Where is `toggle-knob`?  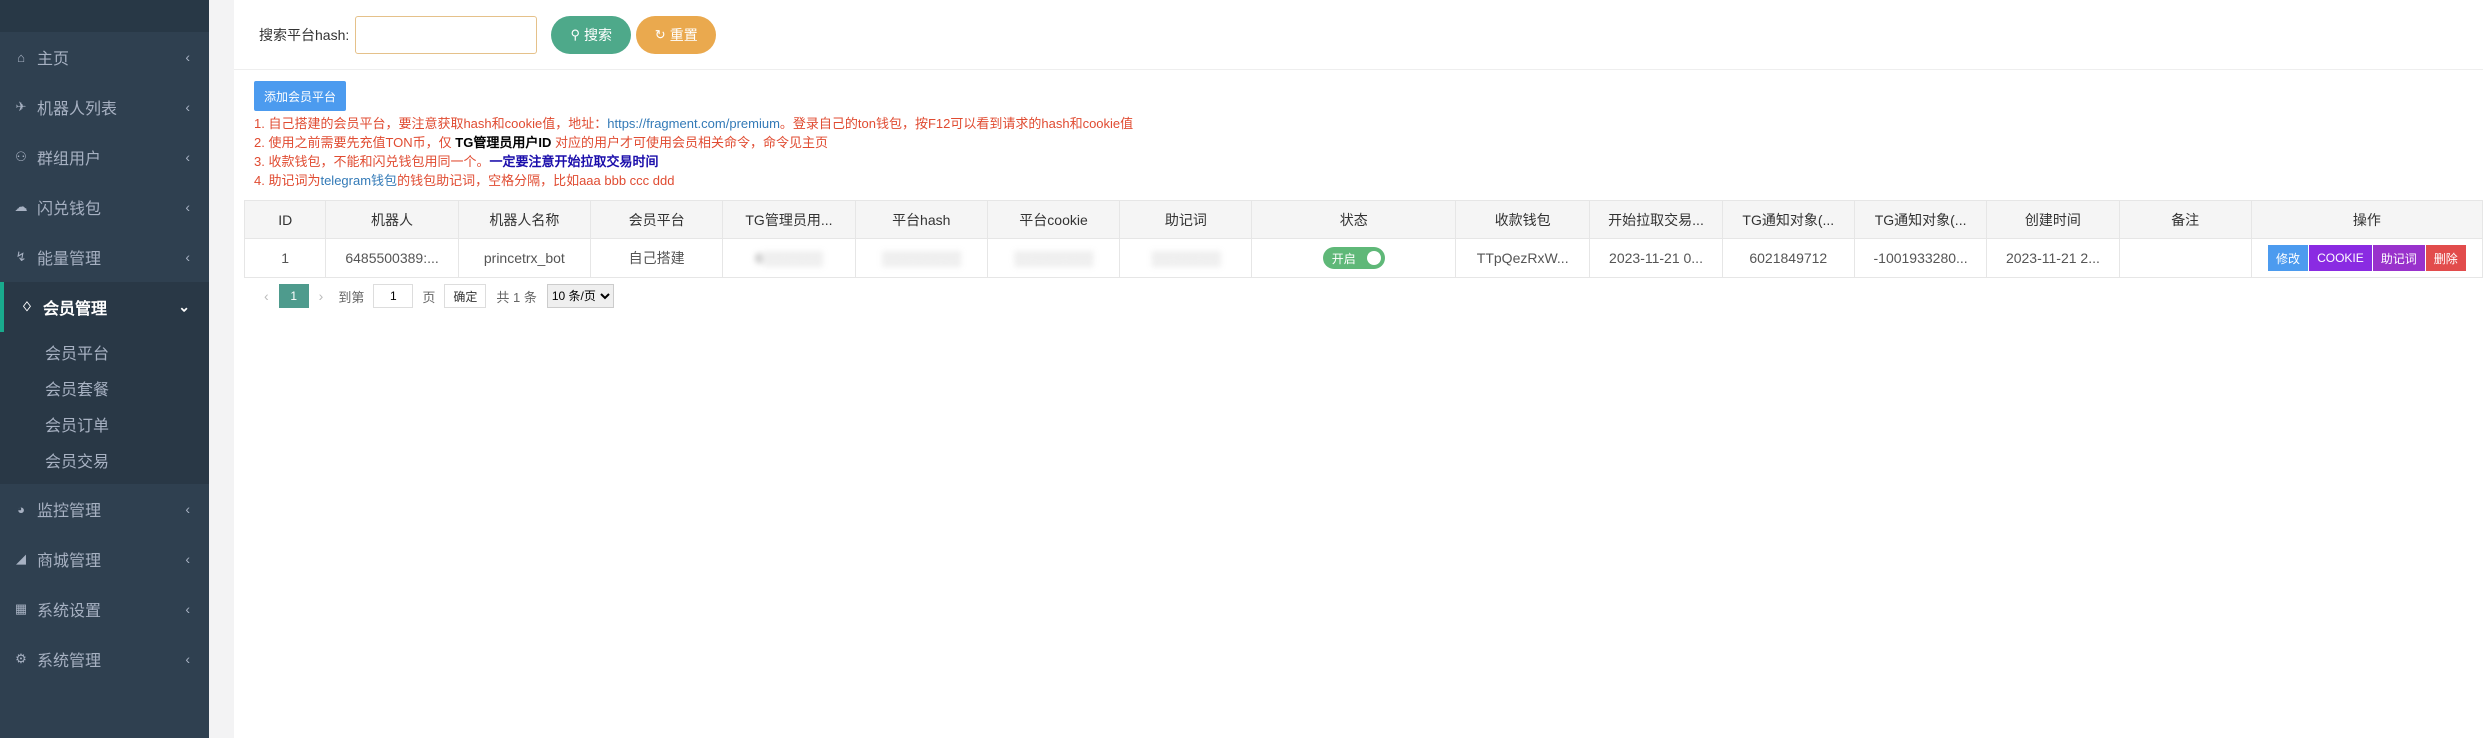 toggle-knob is located at coordinates (1373, 258).